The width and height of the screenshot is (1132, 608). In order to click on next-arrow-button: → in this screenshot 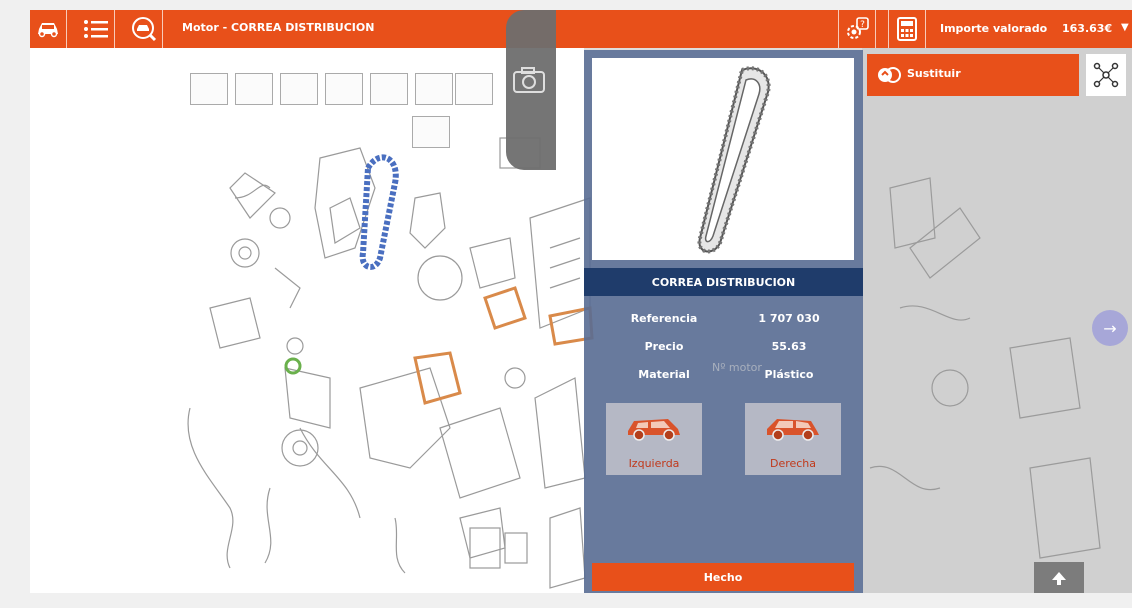, I will do `click(1110, 328)`.